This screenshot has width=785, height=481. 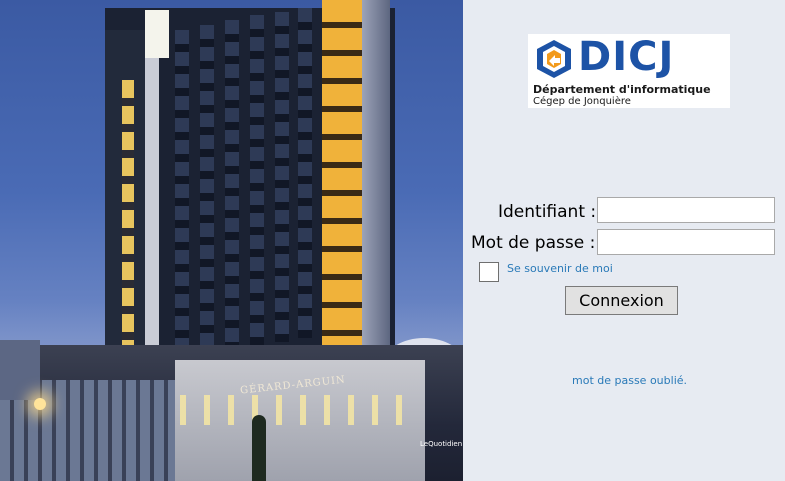 I want to click on street-lamp-icon, so click(x=40, y=404).